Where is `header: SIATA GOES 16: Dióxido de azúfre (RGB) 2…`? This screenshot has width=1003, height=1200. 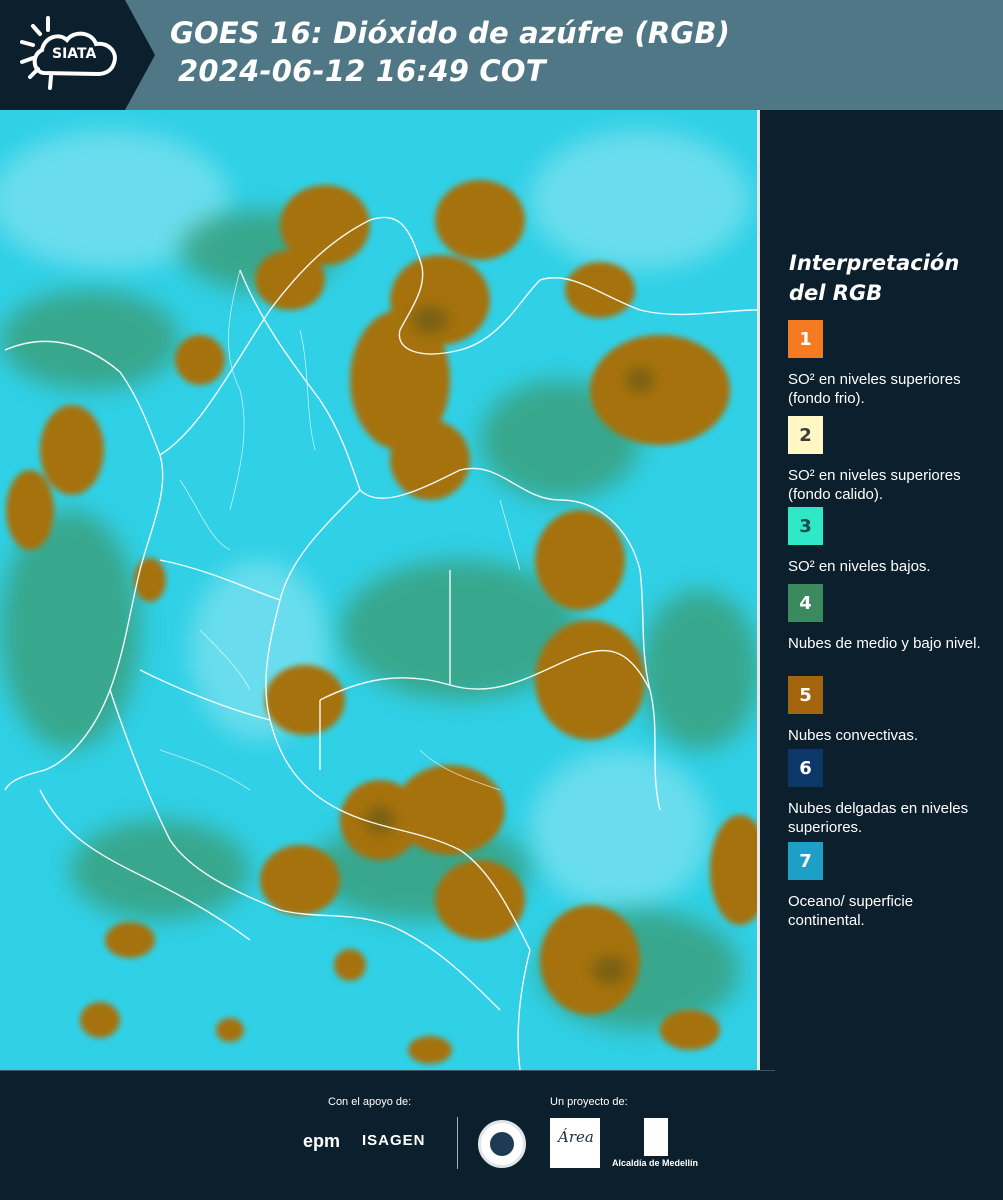 header: SIATA GOES 16: Dióxido de azúfre (RGB) 2… is located at coordinates (501, 55).